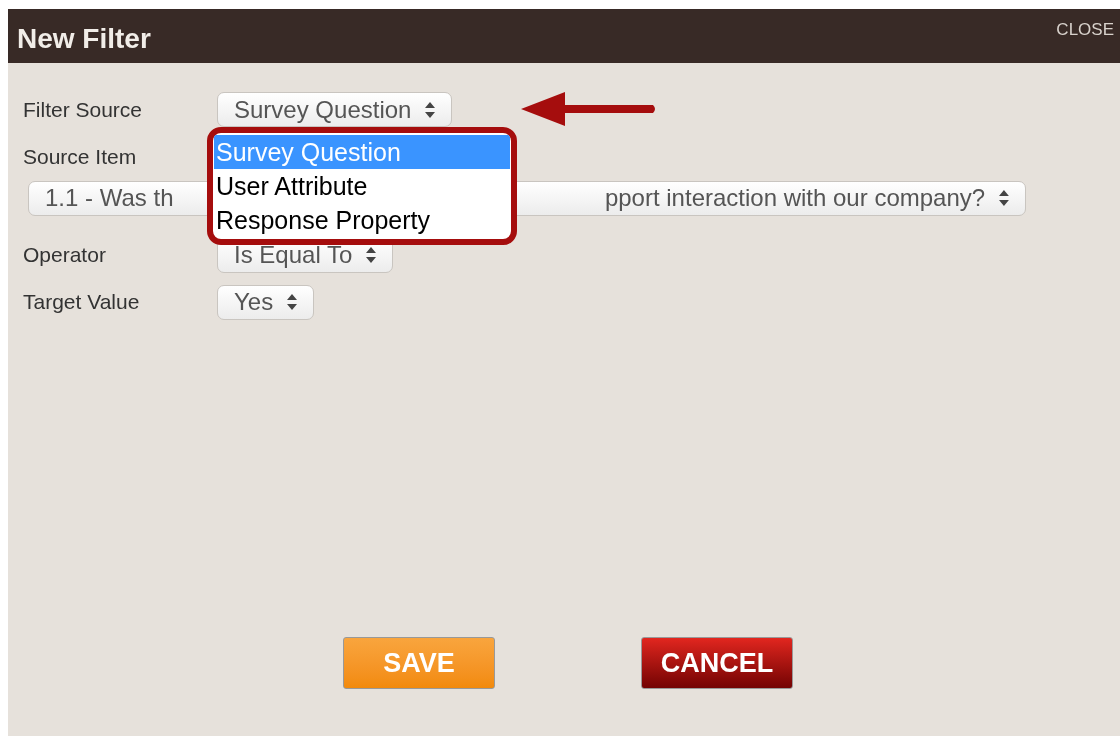 The image size is (1120, 736). I want to click on field-label: Filter Source, so click(83, 109).